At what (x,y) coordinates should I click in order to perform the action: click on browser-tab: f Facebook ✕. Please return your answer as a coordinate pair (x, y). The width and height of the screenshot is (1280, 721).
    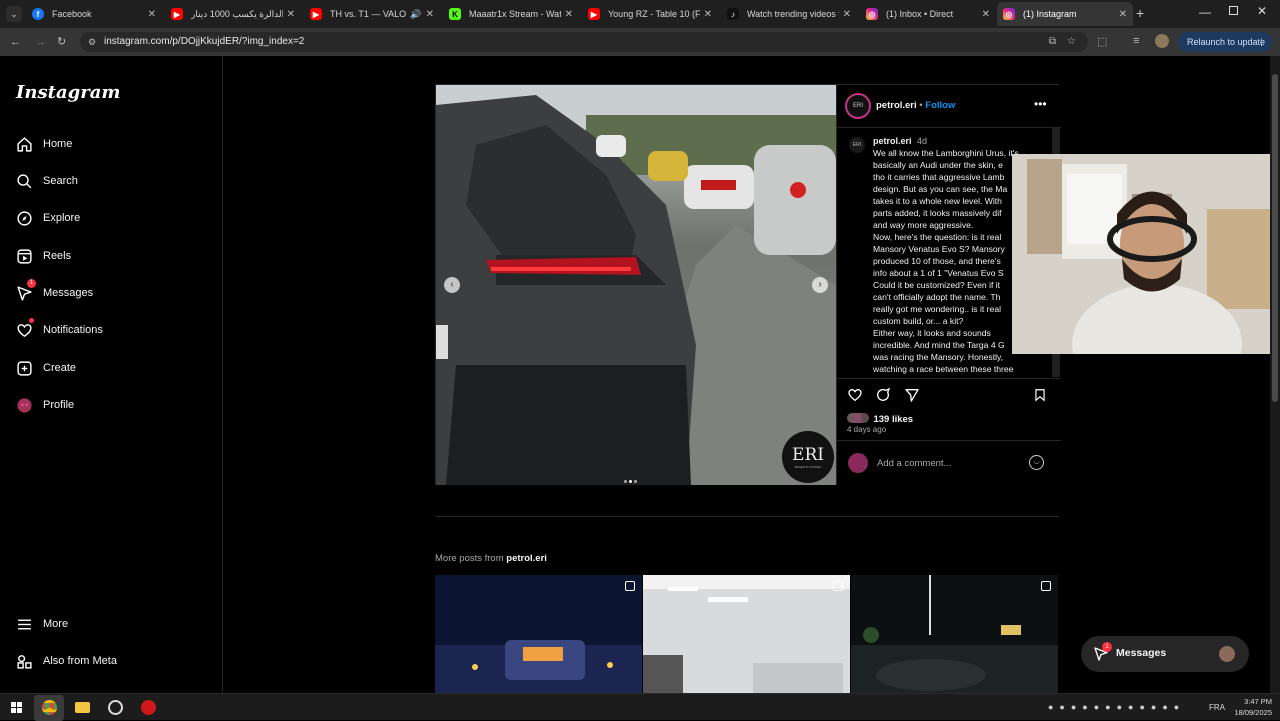
    Looking at the image, I should click on (94, 14).